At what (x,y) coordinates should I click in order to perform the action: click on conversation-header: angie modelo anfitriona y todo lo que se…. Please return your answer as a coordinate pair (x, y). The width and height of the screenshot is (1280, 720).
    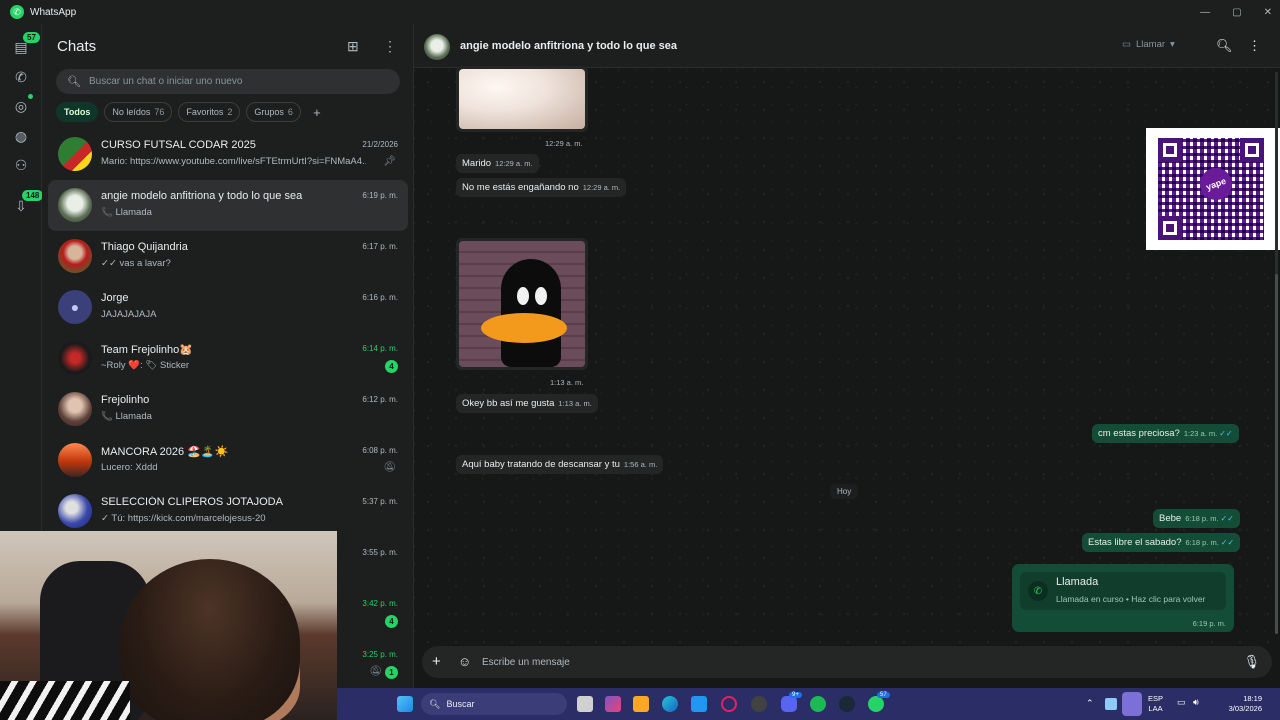
    Looking at the image, I should click on (847, 46).